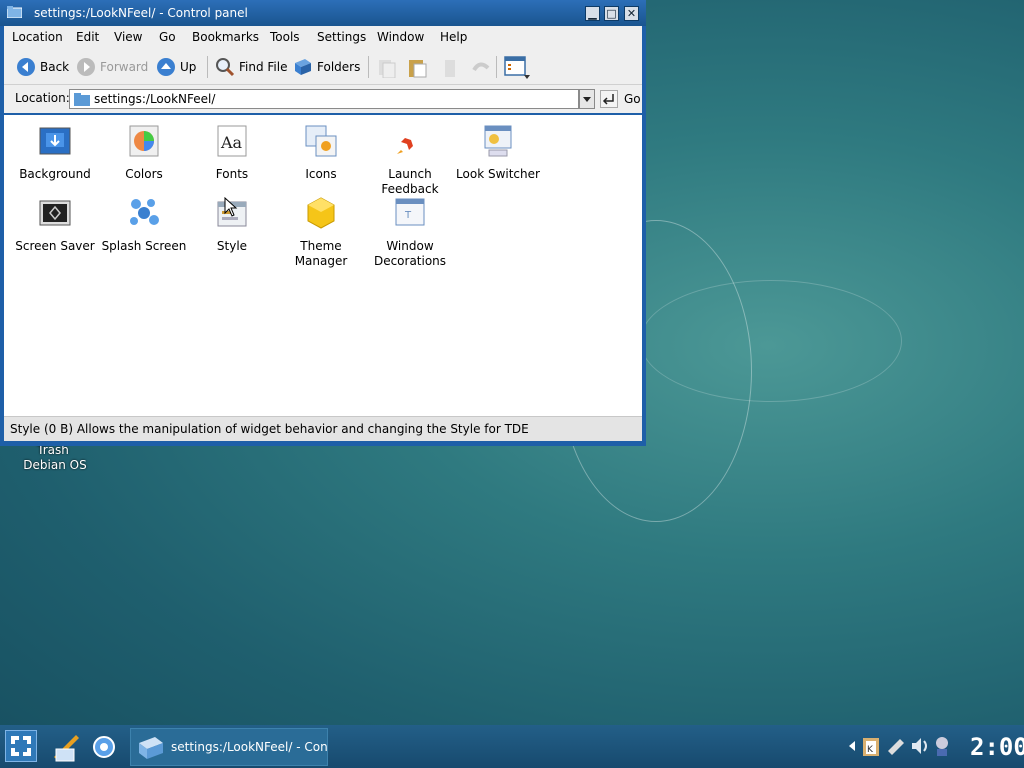  I want to click on taskbar-window-button: settings:/LookNFeel/ - Control panel, so click(229, 747).